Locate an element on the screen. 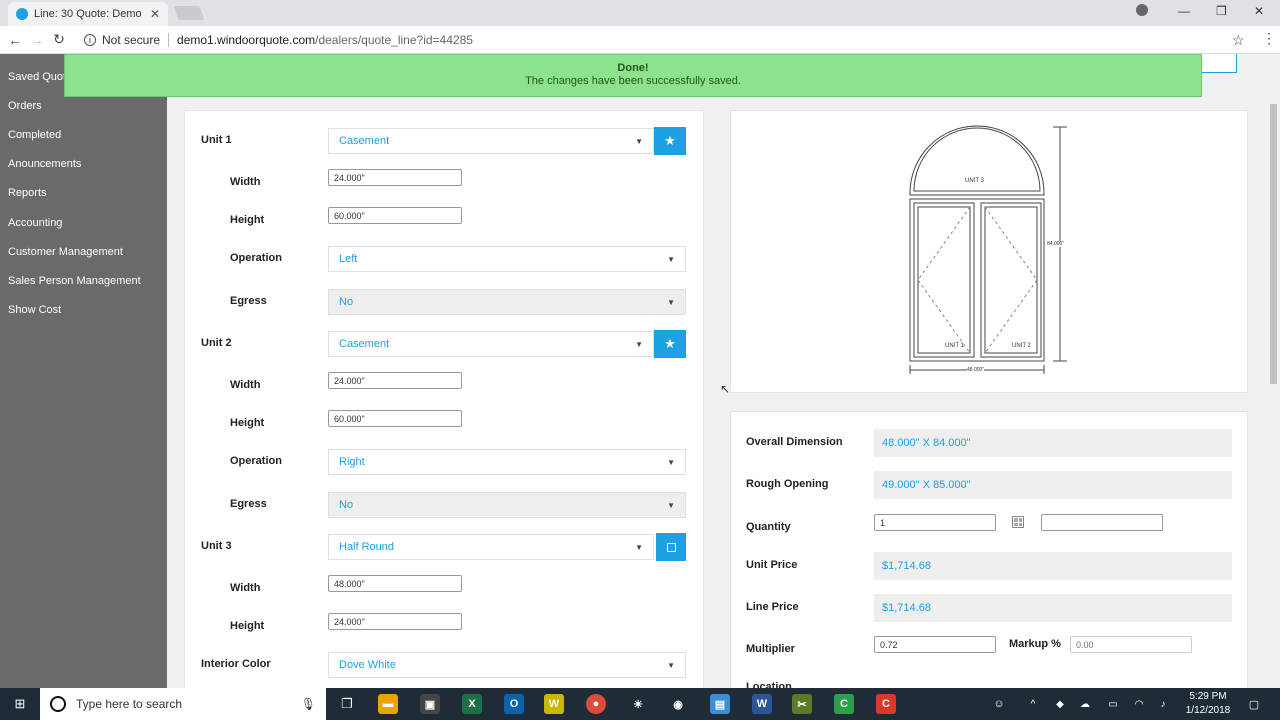 Image resolution: width=1280 pixels, height=720 pixels. taskbar-search-box: Type here to search 🎙 is located at coordinates (183, 704).